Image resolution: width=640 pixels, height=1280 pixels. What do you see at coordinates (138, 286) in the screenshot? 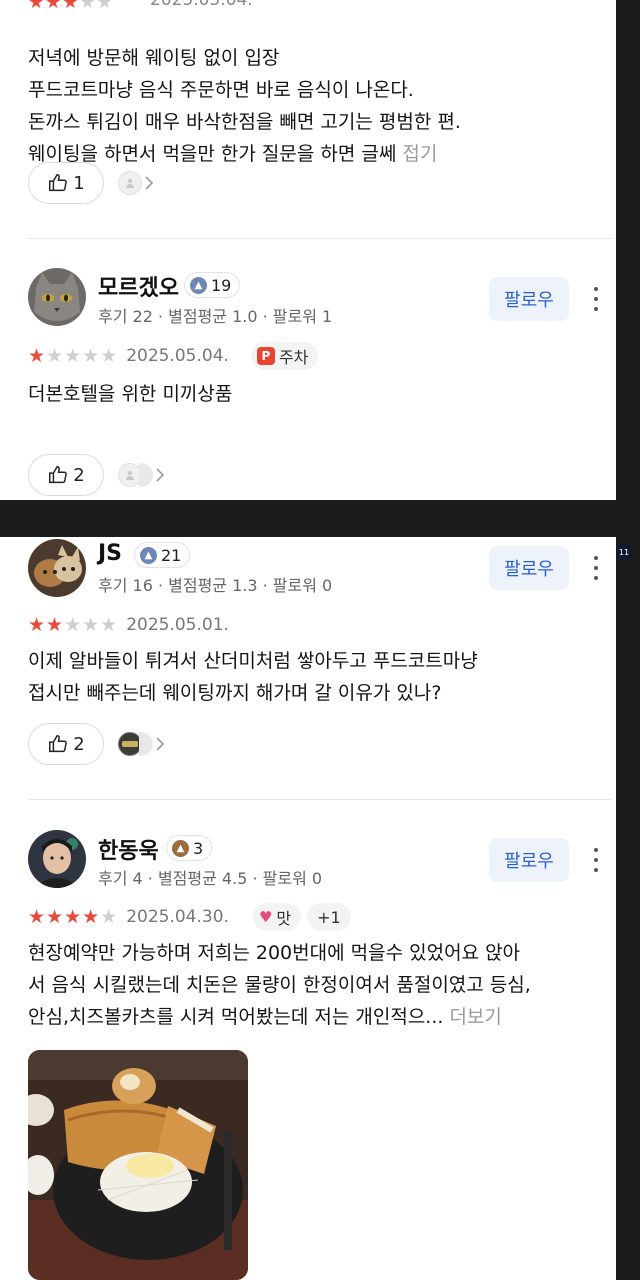
I see `user-name: 모르겠오` at bounding box center [138, 286].